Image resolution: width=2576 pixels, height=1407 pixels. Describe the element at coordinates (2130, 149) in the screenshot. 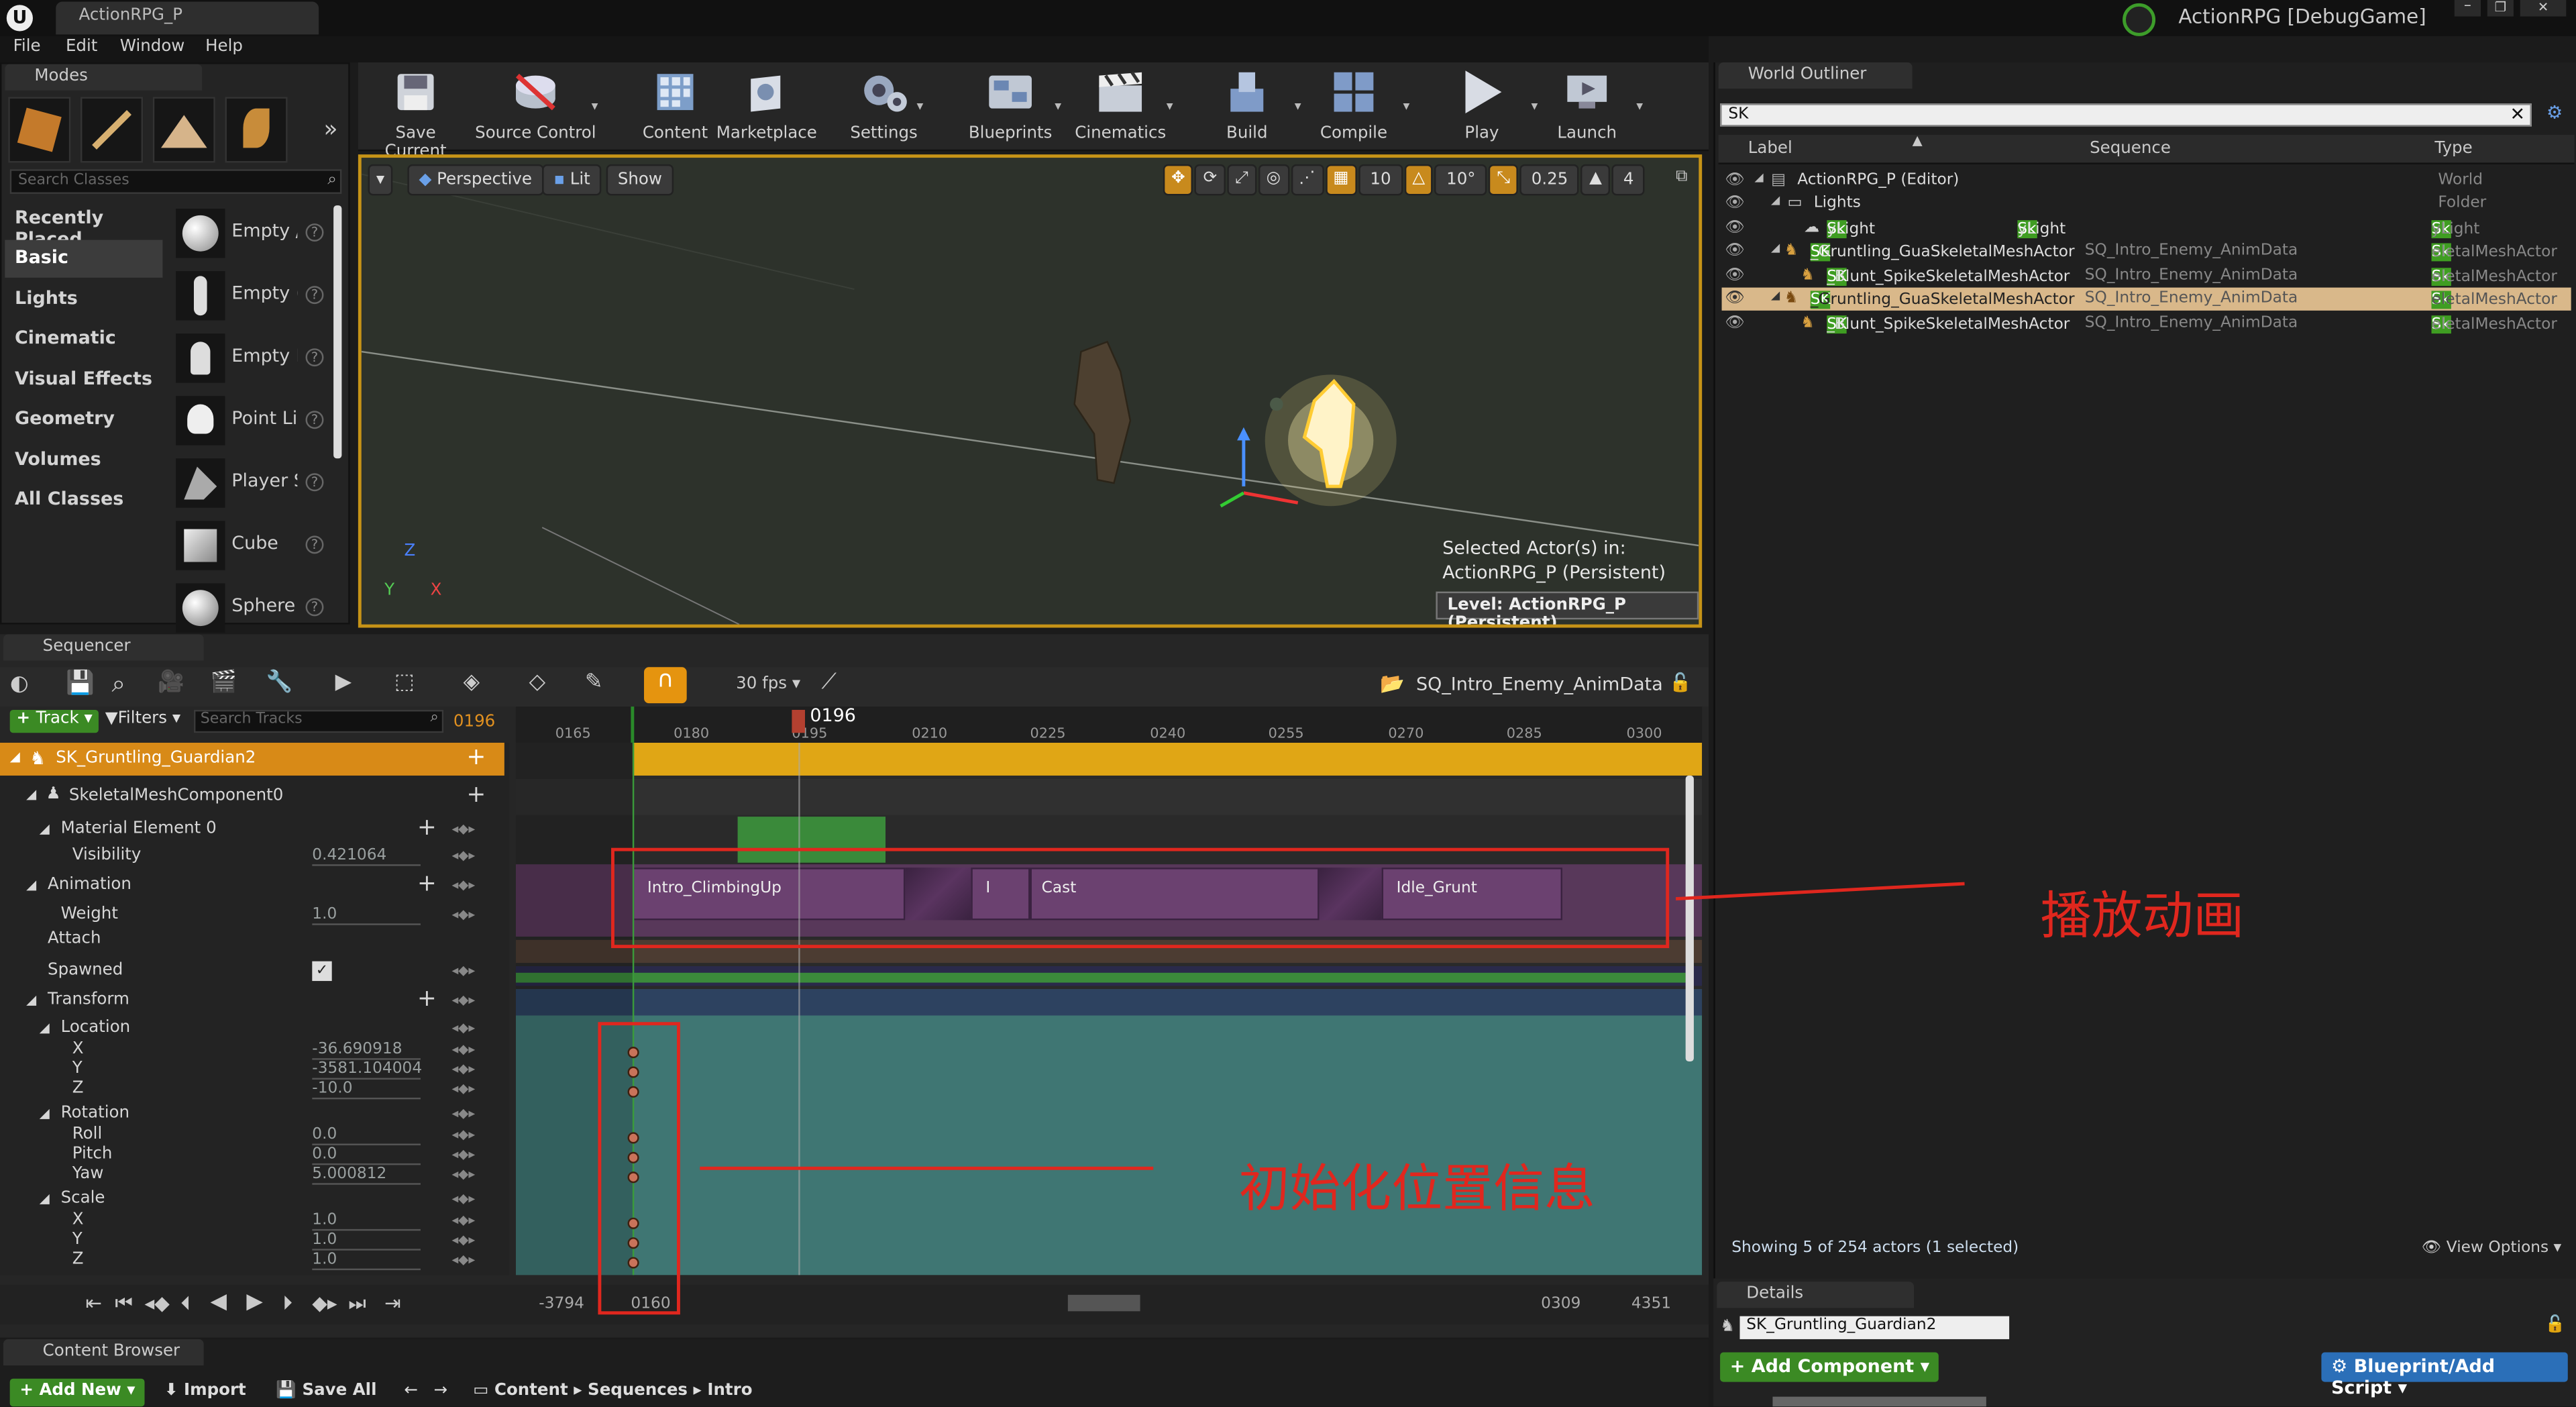

I see `column-sequence: Sequence` at that location.